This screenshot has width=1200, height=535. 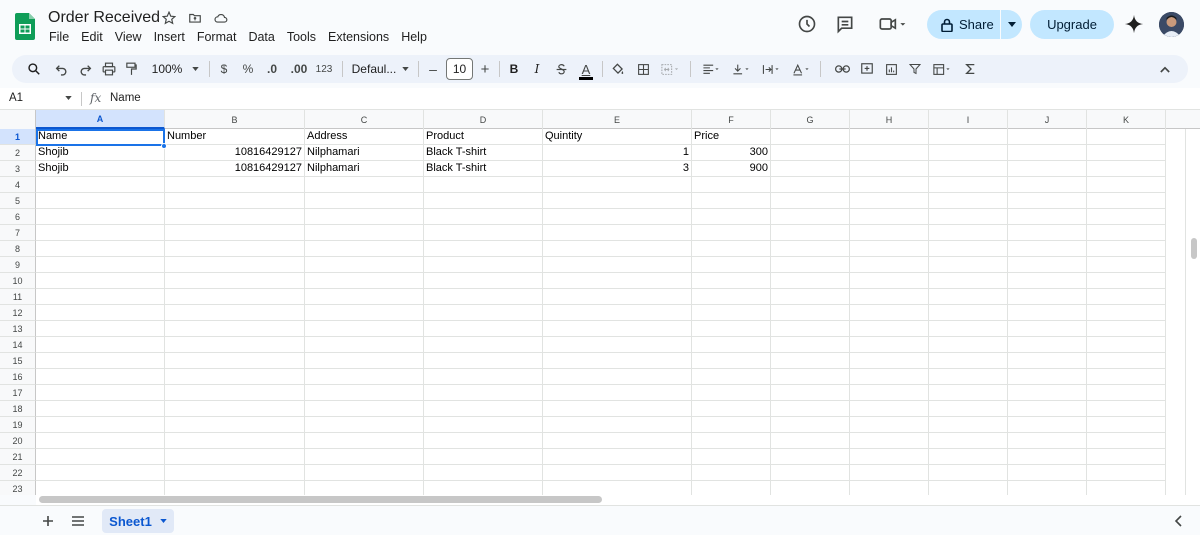 What do you see at coordinates (61, 69) in the screenshot?
I see `undo-icon` at bounding box center [61, 69].